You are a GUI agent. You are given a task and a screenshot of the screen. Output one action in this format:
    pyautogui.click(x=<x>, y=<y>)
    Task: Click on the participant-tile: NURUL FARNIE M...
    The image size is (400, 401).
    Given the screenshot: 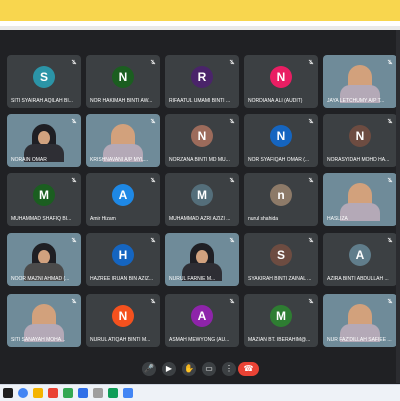 What is the action you would take?
    pyautogui.click(x=202, y=259)
    